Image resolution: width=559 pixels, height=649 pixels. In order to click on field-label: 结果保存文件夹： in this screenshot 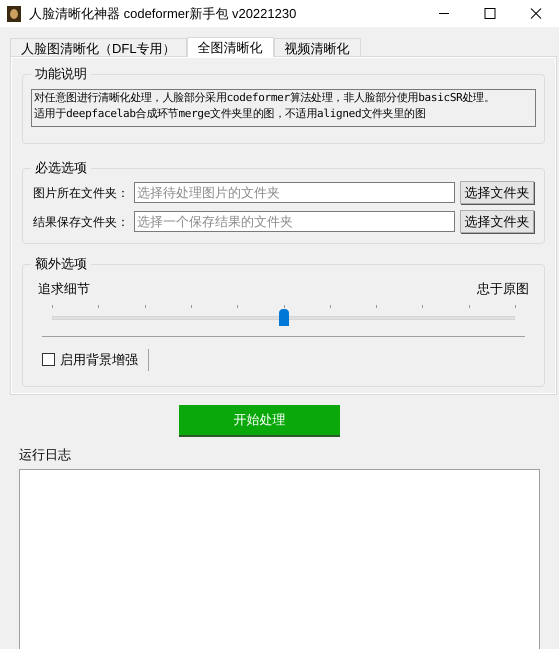, I will do `click(81, 222)`.